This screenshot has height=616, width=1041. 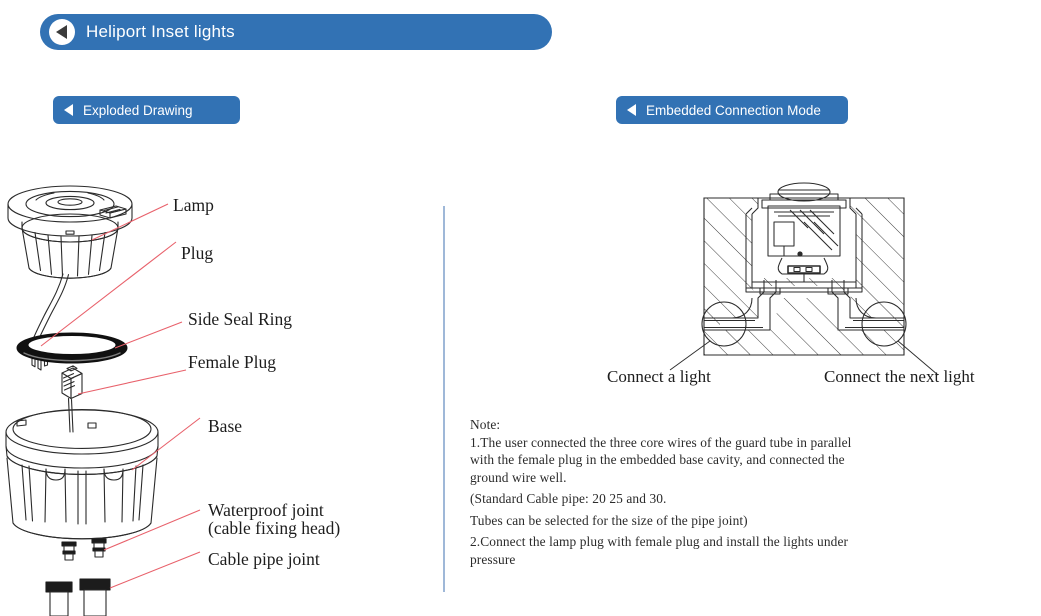 What do you see at coordinates (193, 205) in the screenshot?
I see `exploded-label-lamp: Lamp` at bounding box center [193, 205].